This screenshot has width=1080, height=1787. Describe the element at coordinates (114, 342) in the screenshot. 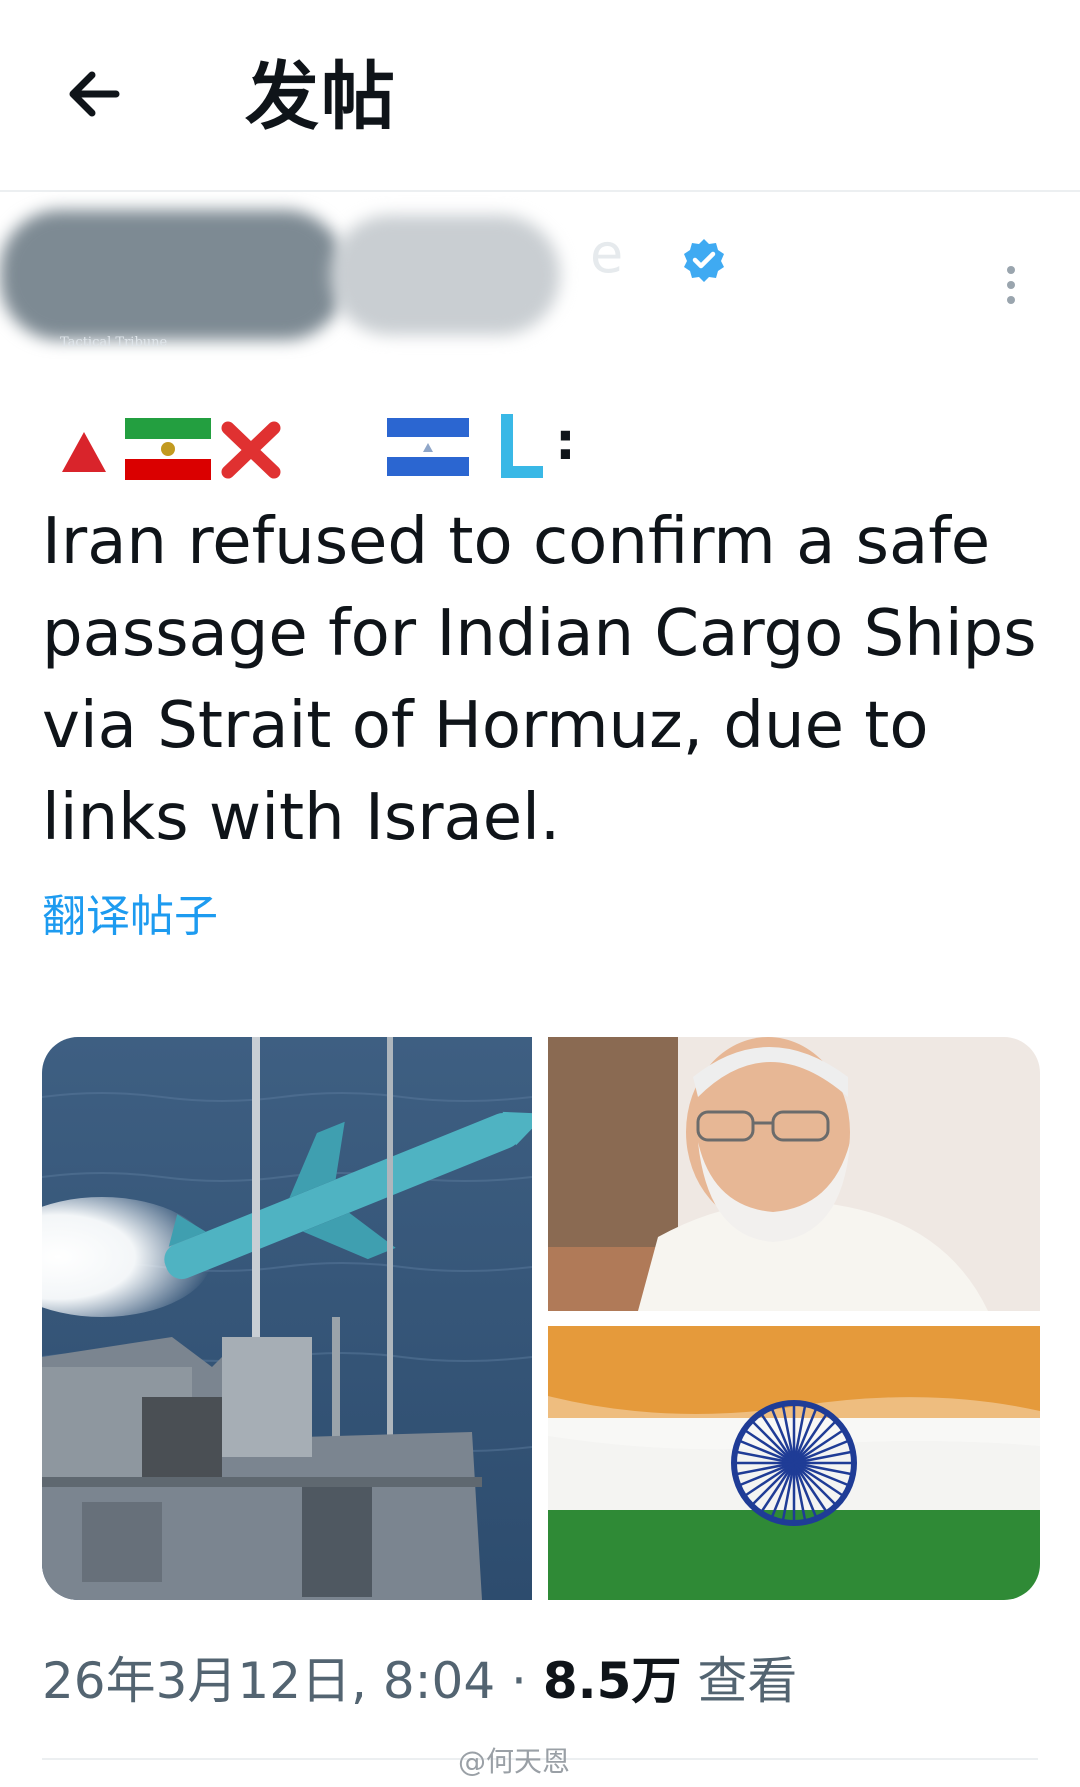

I see `avatar-caption: Tactical Tribune` at that location.